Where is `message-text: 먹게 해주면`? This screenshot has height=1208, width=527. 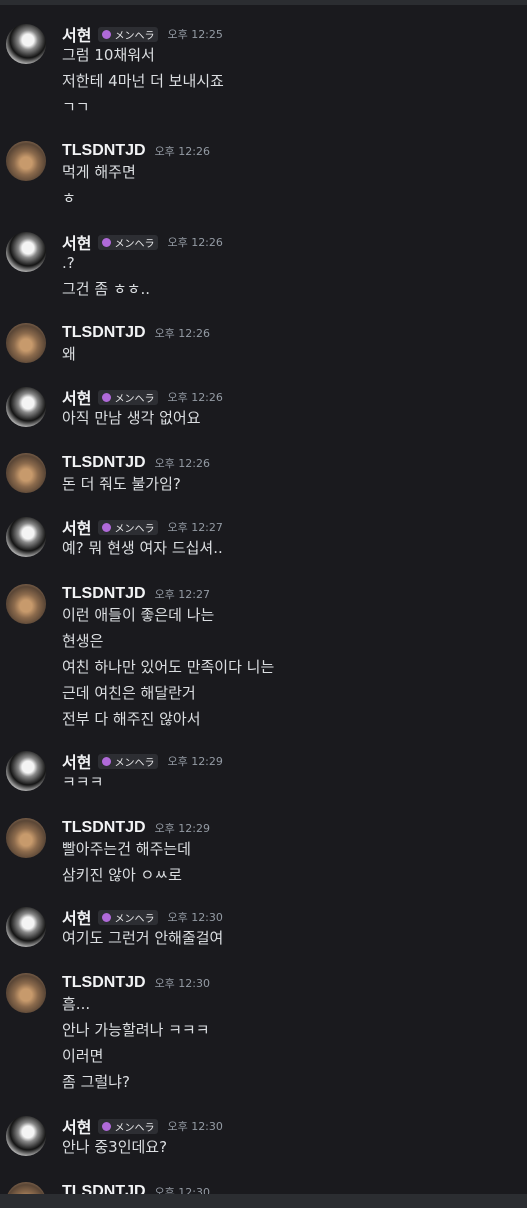
message-text: 먹게 해주면 is located at coordinates (99, 172).